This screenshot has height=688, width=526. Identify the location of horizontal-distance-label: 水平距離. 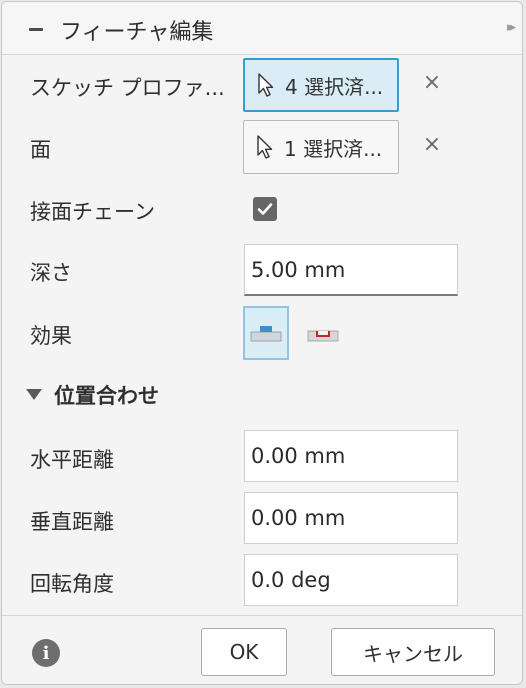
(72, 460).